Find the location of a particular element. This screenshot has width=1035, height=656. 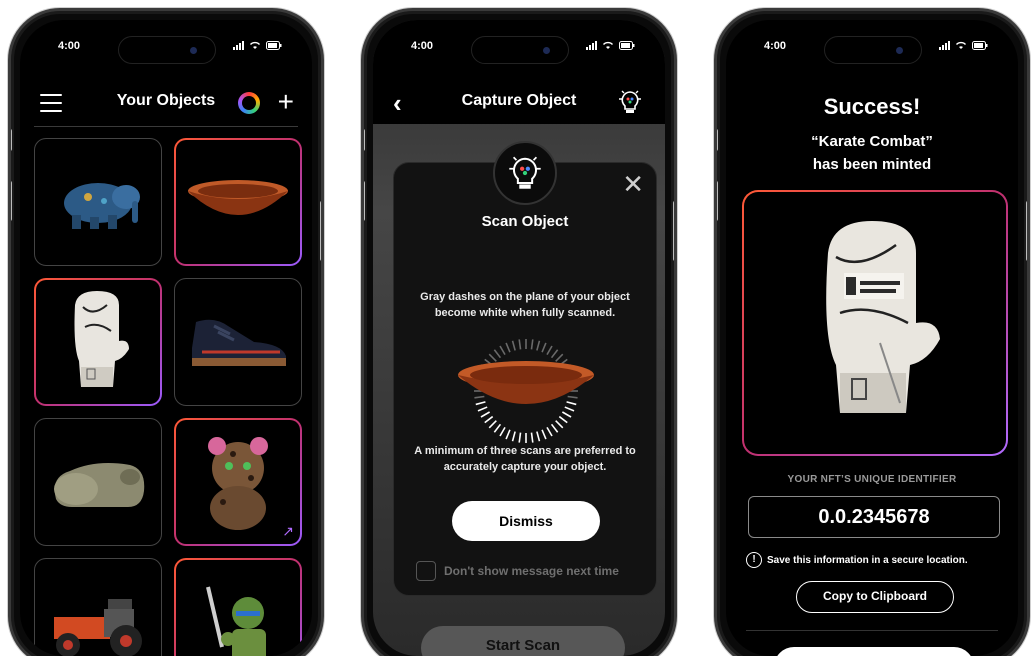

copy-to-clipboard-button: Copy to Clipboard is located at coordinates (875, 597).